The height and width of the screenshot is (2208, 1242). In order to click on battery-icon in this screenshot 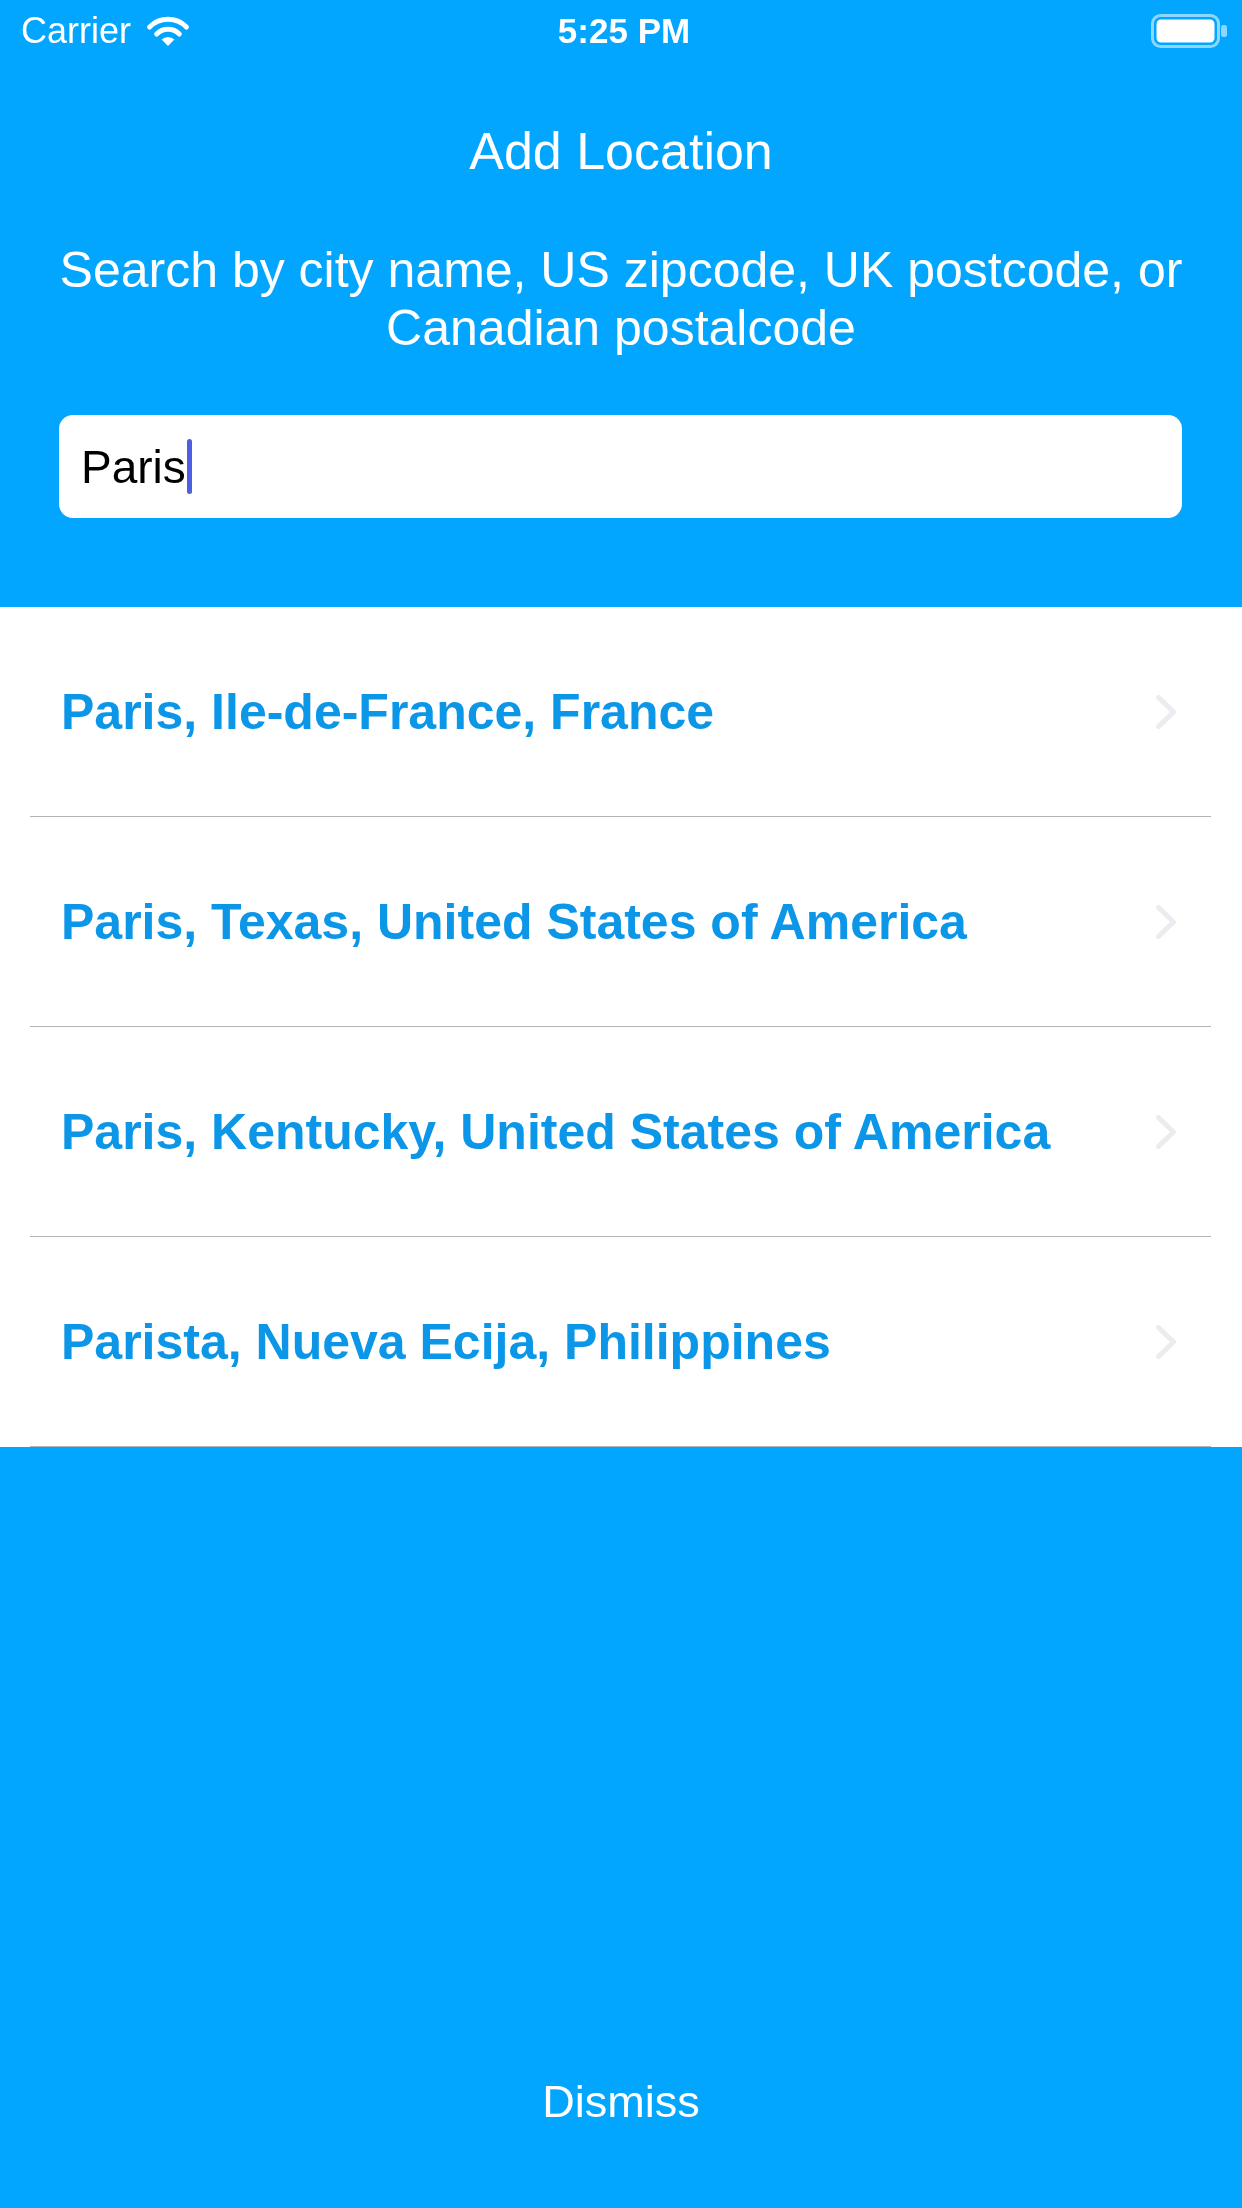, I will do `click(1189, 31)`.